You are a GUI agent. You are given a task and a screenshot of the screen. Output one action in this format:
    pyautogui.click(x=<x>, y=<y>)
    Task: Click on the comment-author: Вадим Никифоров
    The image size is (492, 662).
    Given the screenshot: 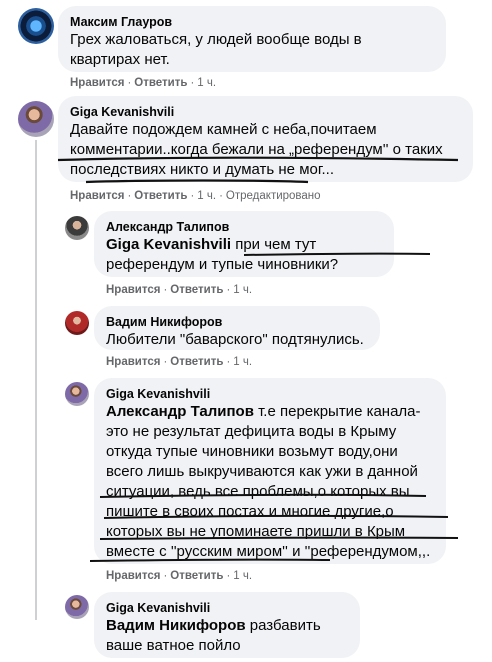 What is the action you would take?
    pyautogui.click(x=237, y=322)
    